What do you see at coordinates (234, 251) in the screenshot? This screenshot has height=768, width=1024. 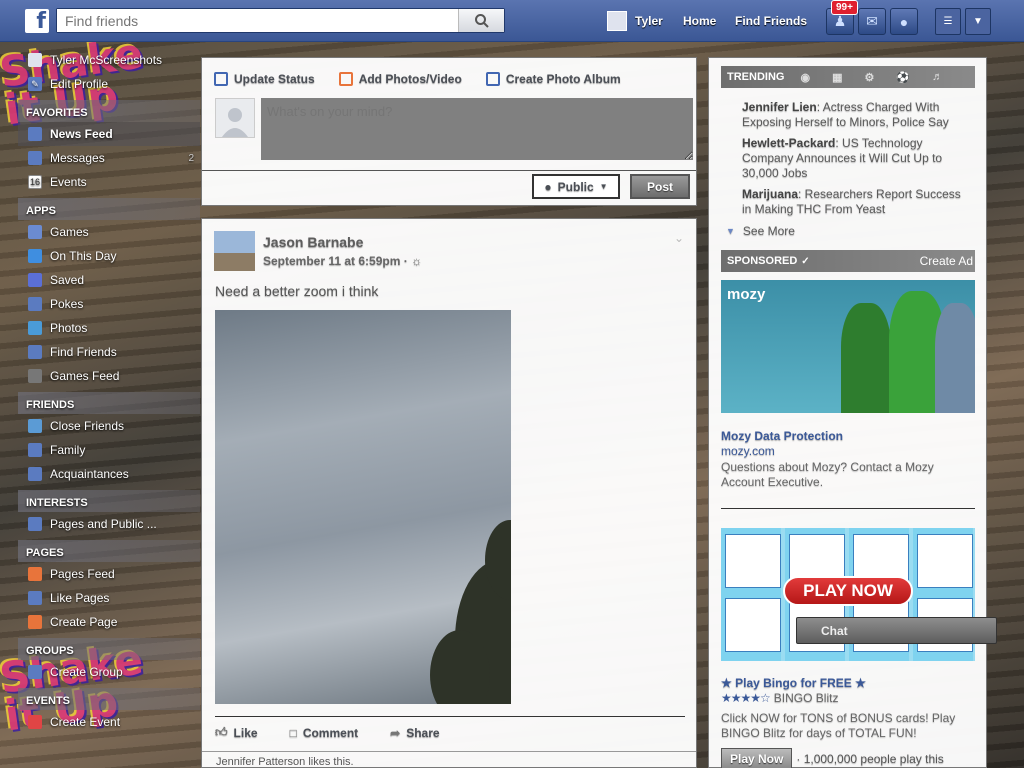 I see `avatar` at bounding box center [234, 251].